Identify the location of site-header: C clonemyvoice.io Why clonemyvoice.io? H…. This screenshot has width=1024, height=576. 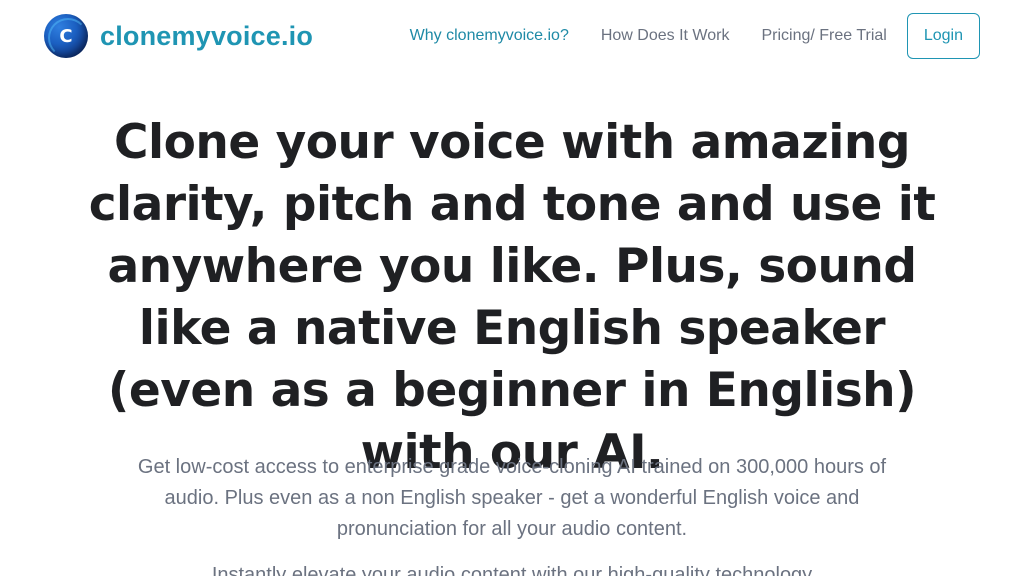
(512, 36).